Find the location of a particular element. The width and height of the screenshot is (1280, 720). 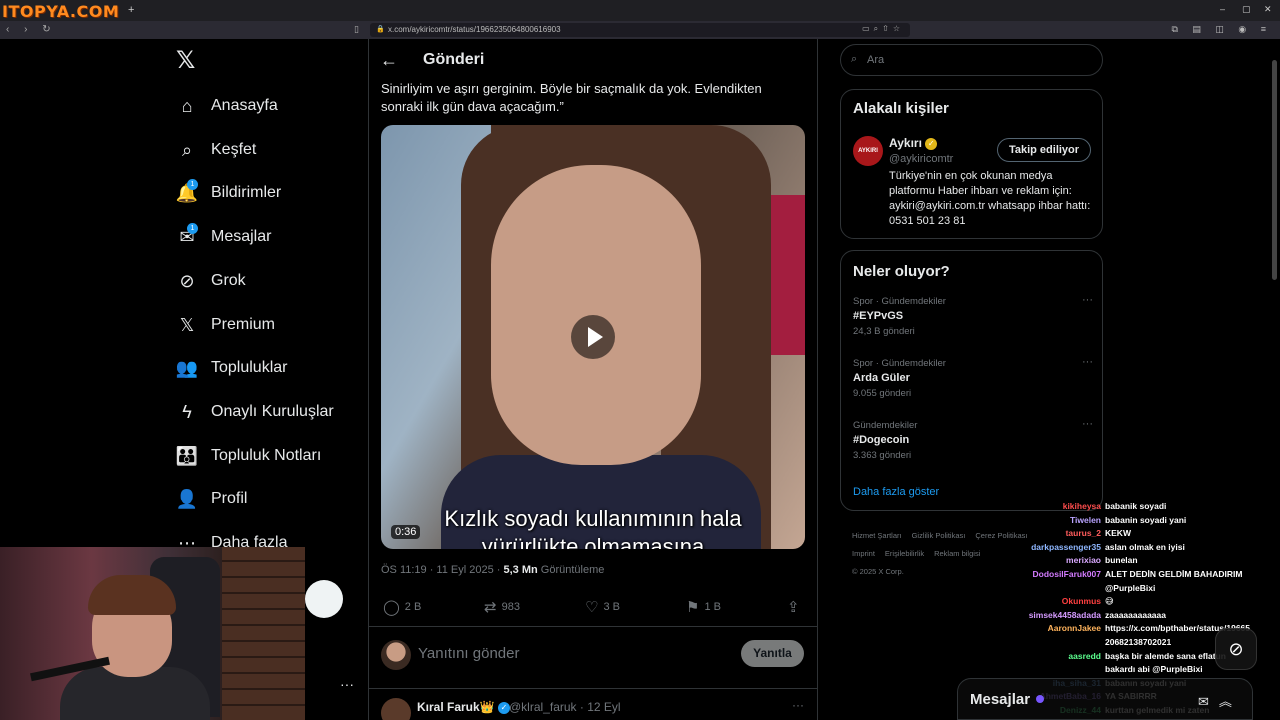

sidebar-item-6: 👥 Topluluklar is located at coordinates (232, 368).